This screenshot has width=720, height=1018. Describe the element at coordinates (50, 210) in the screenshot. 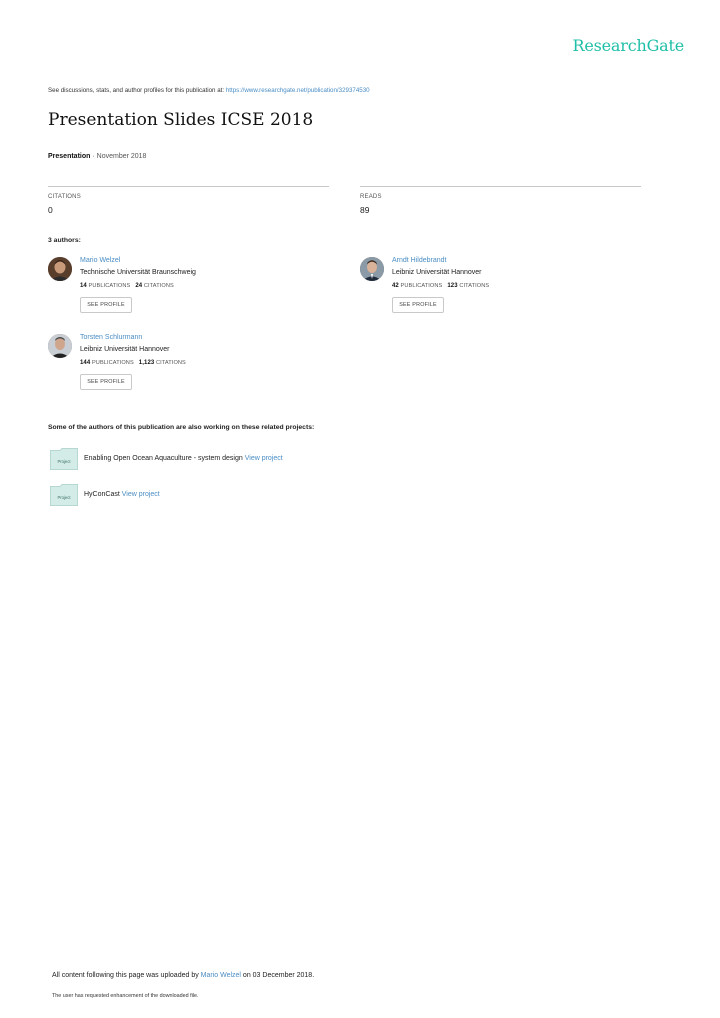

I see `citations-value: 0` at that location.